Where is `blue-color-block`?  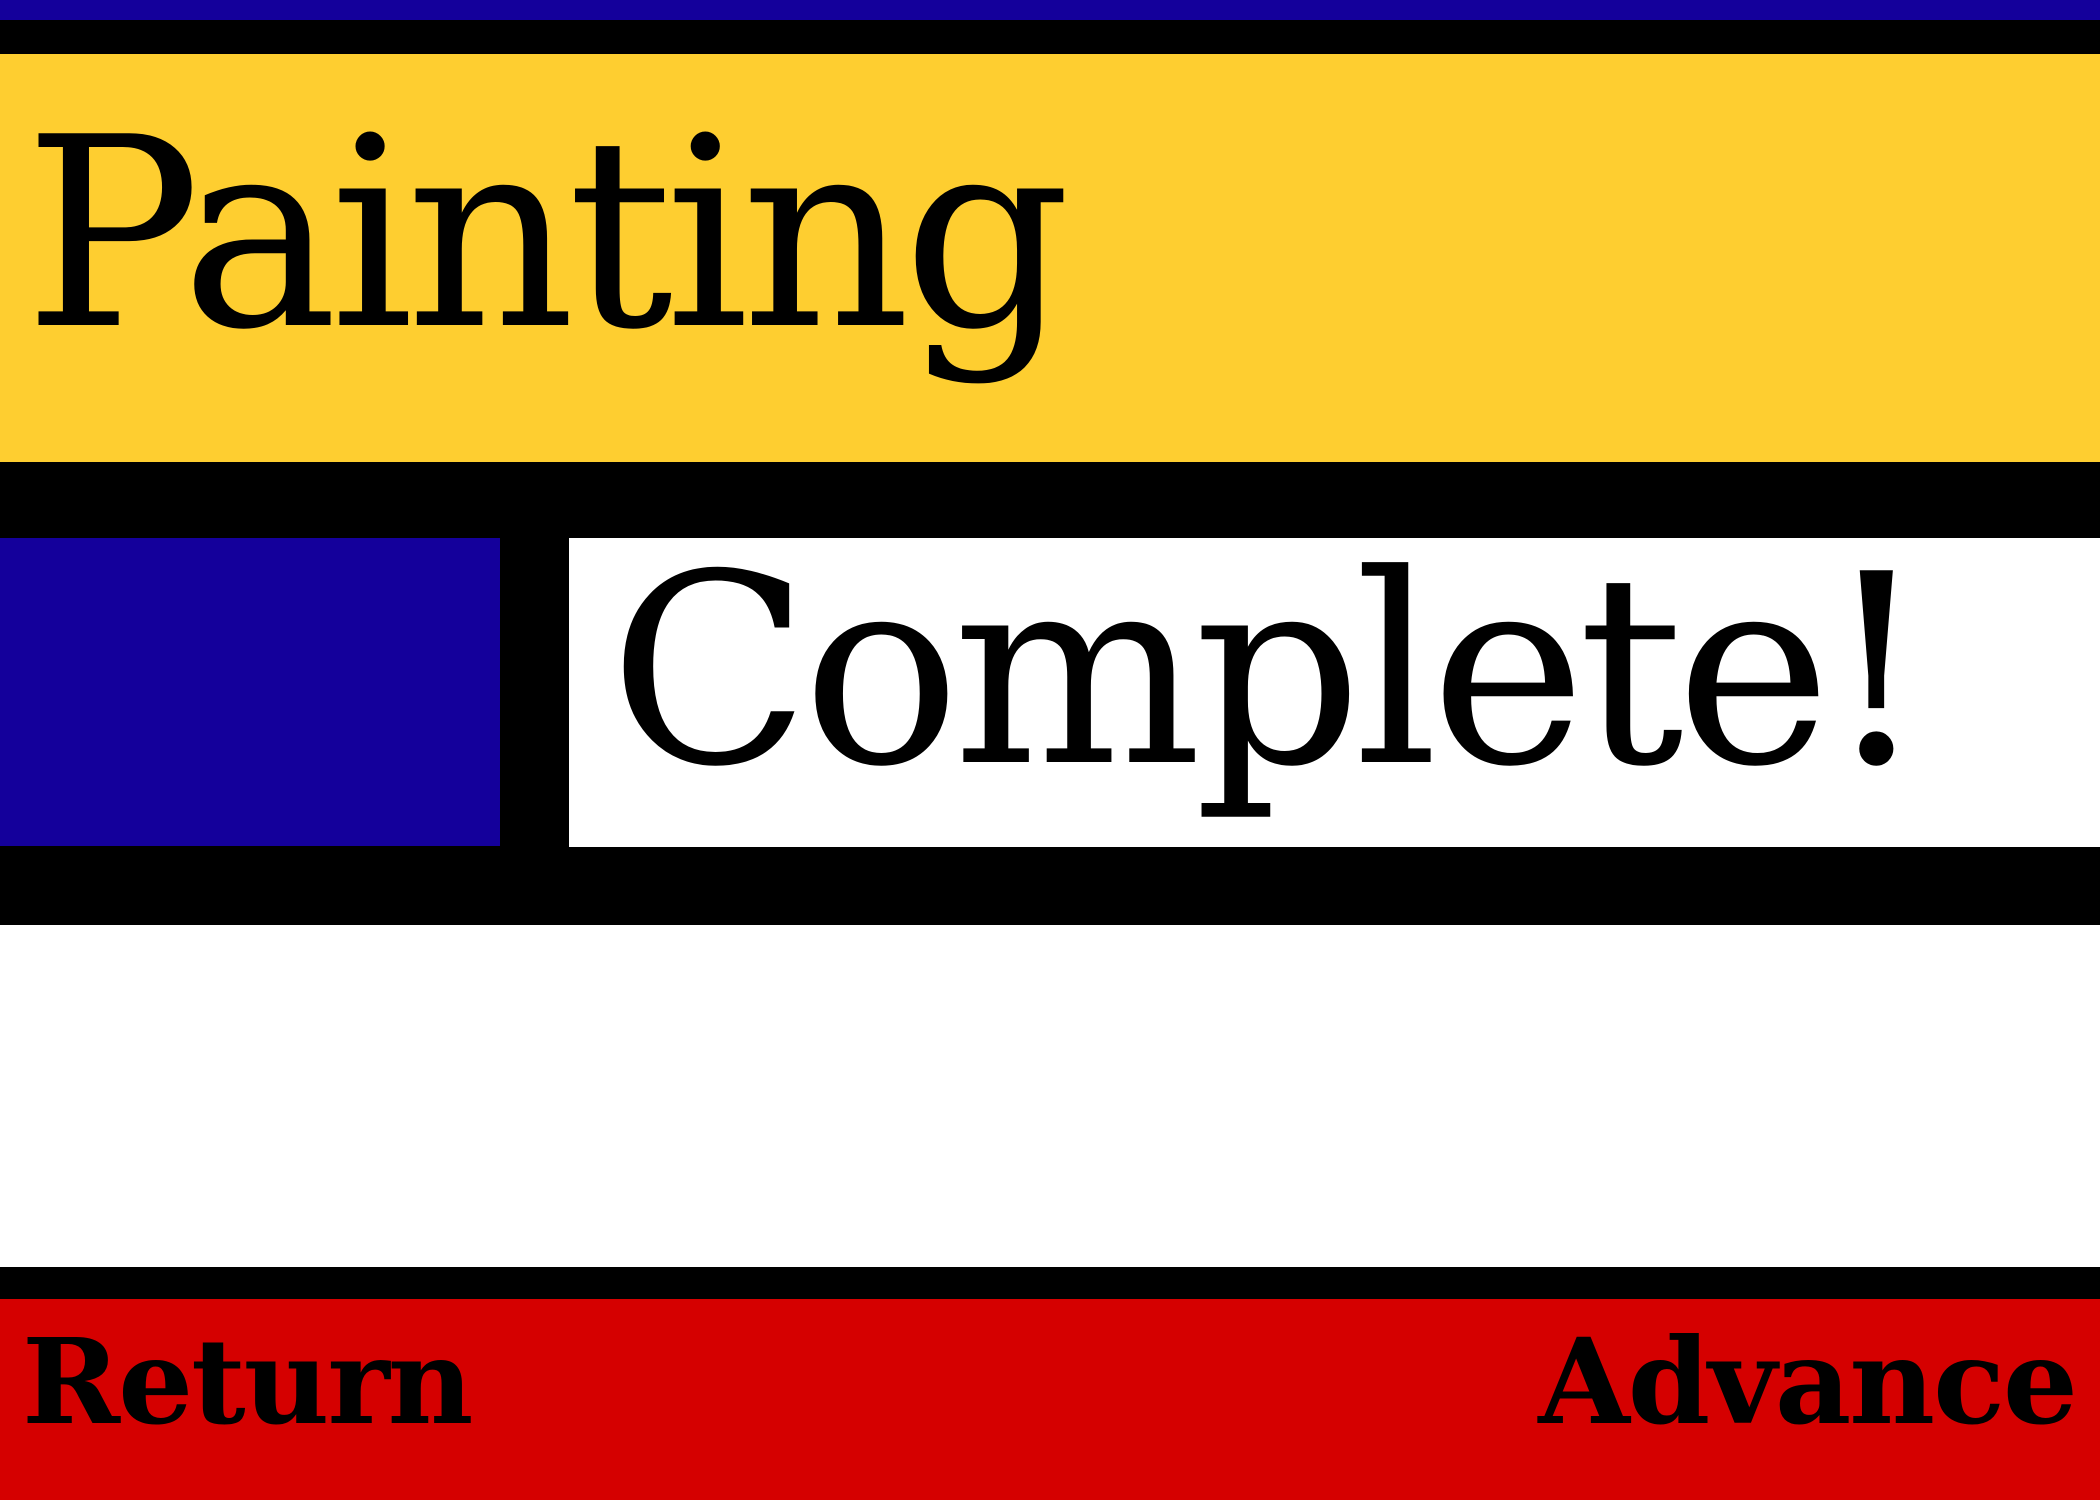
blue-color-block is located at coordinates (250, 692).